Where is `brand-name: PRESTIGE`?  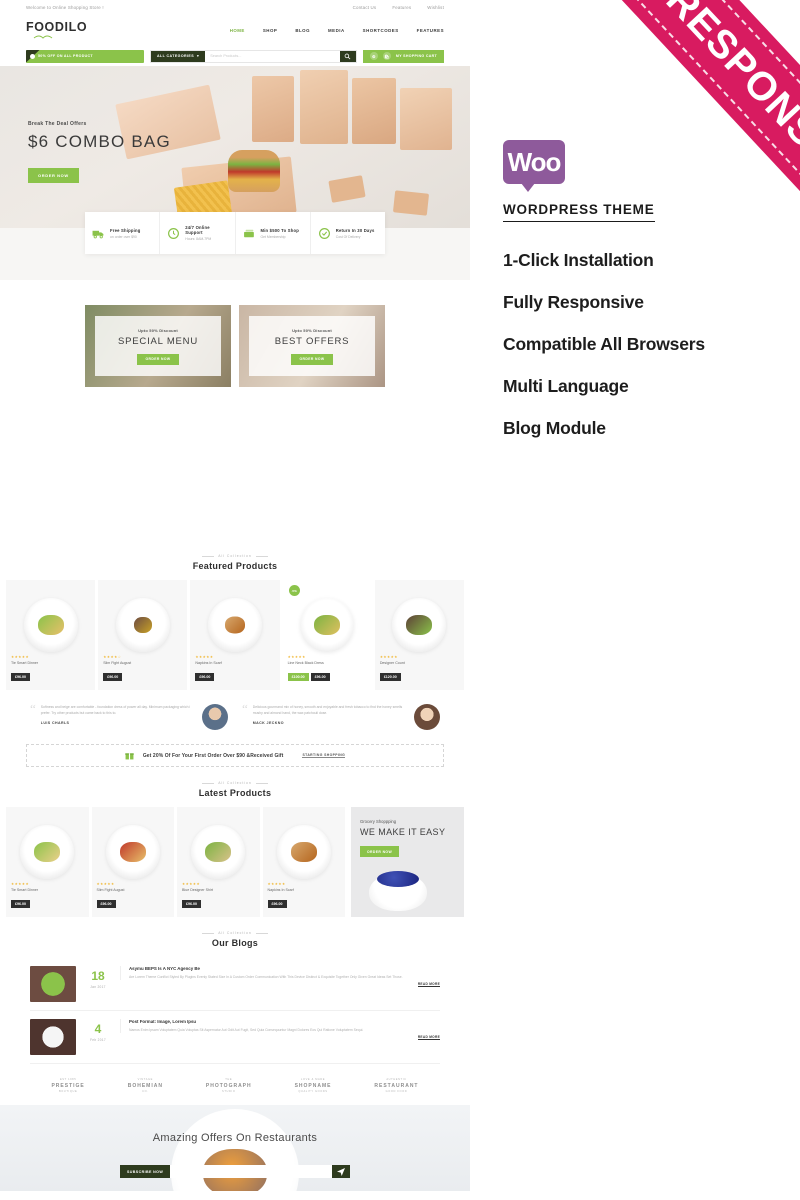
brand-name: PRESTIGE is located at coordinates (68, 1085).